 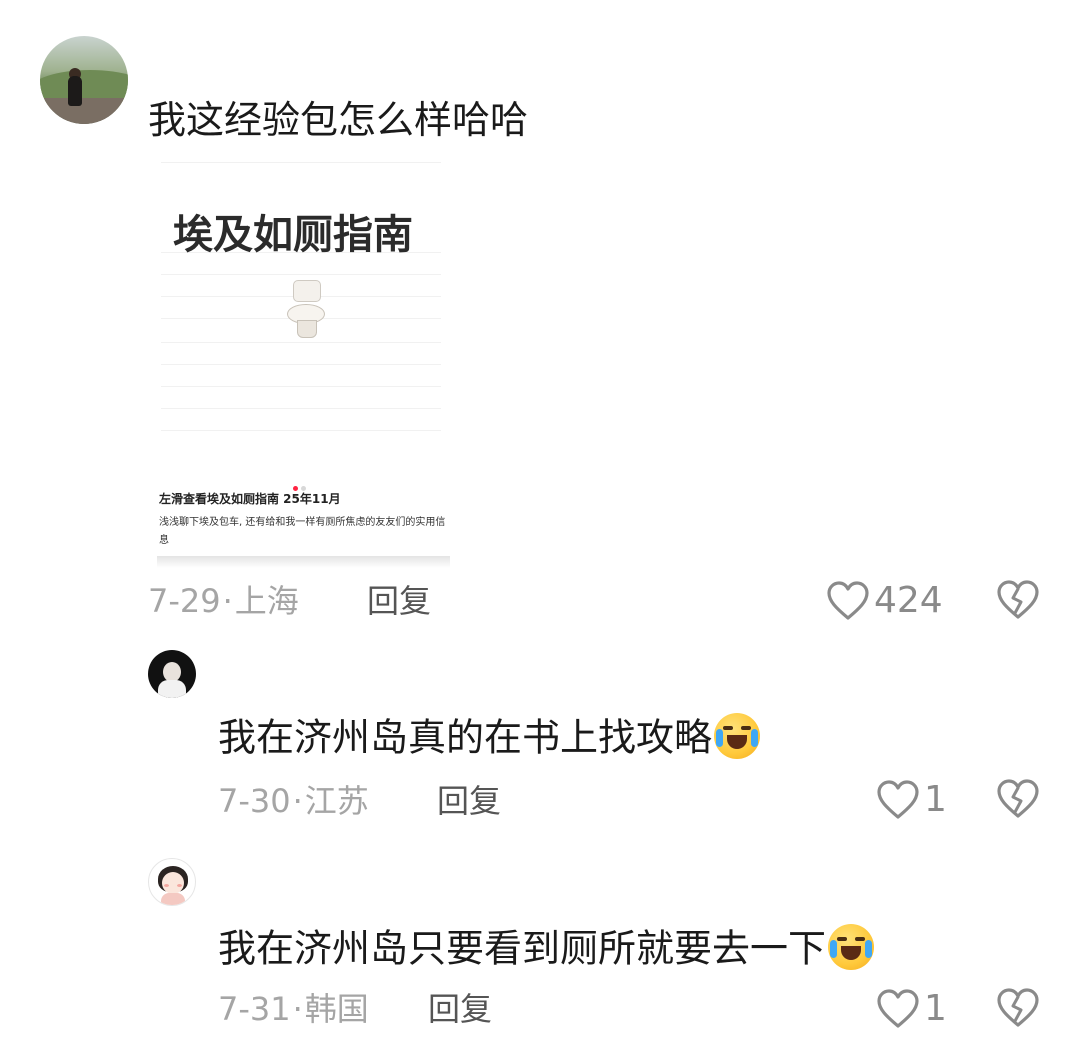 I want to click on like-count: 424, so click(x=908, y=600).